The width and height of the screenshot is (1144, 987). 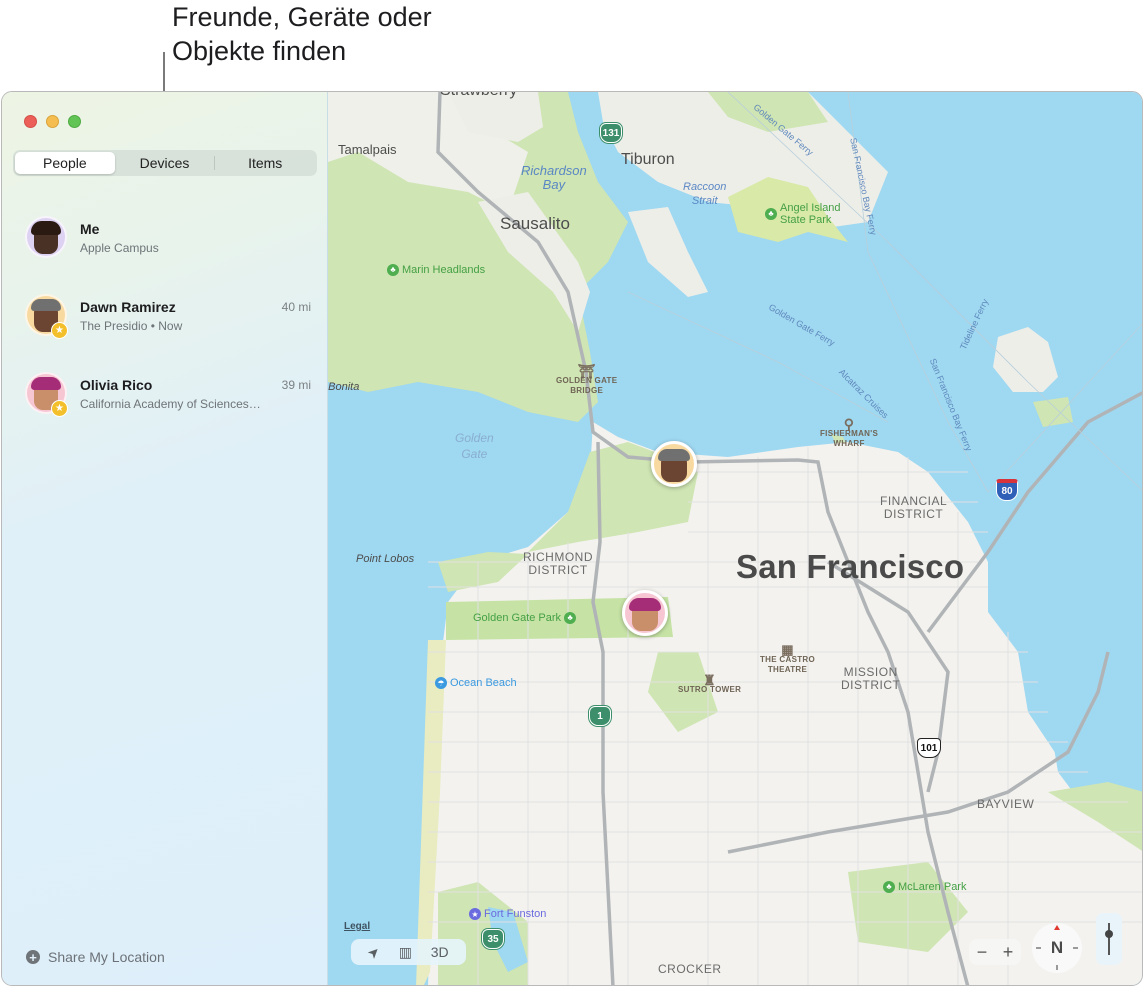 I want to click on person-row-dawn-ramirez: ★ Dawn Ramirez The Presidio • Now 40 mi, so click(x=165, y=321).